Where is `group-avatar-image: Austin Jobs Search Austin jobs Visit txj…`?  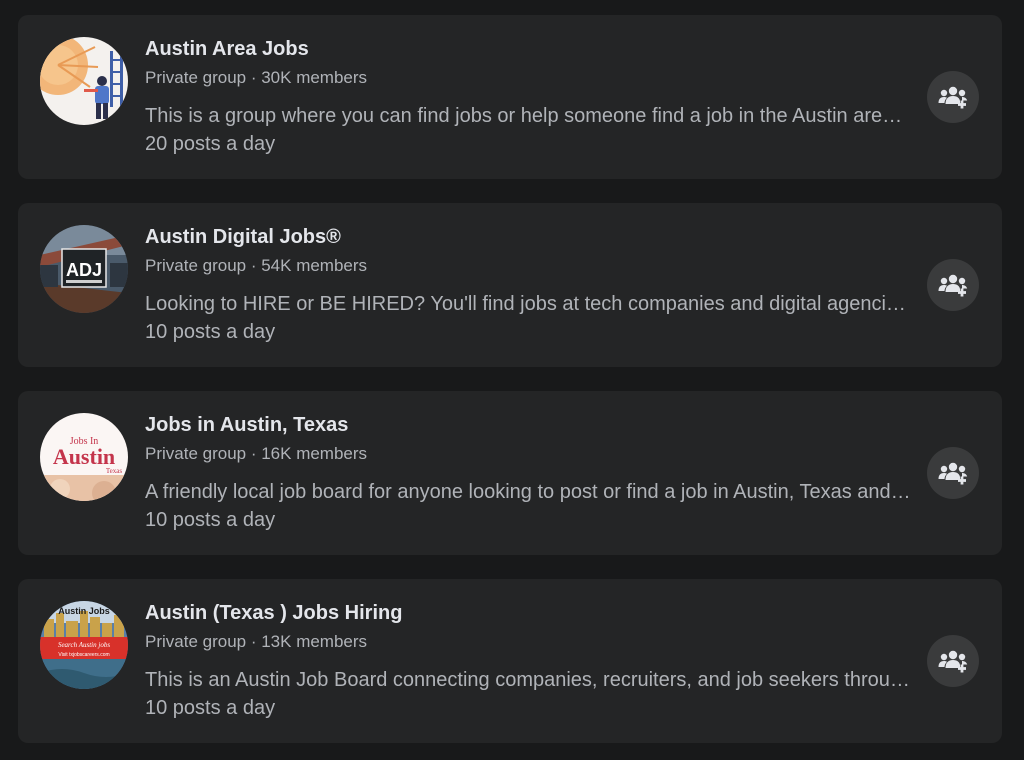 group-avatar-image: Austin Jobs Search Austin jobs Visit txj… is located at coordinates (84, 645).